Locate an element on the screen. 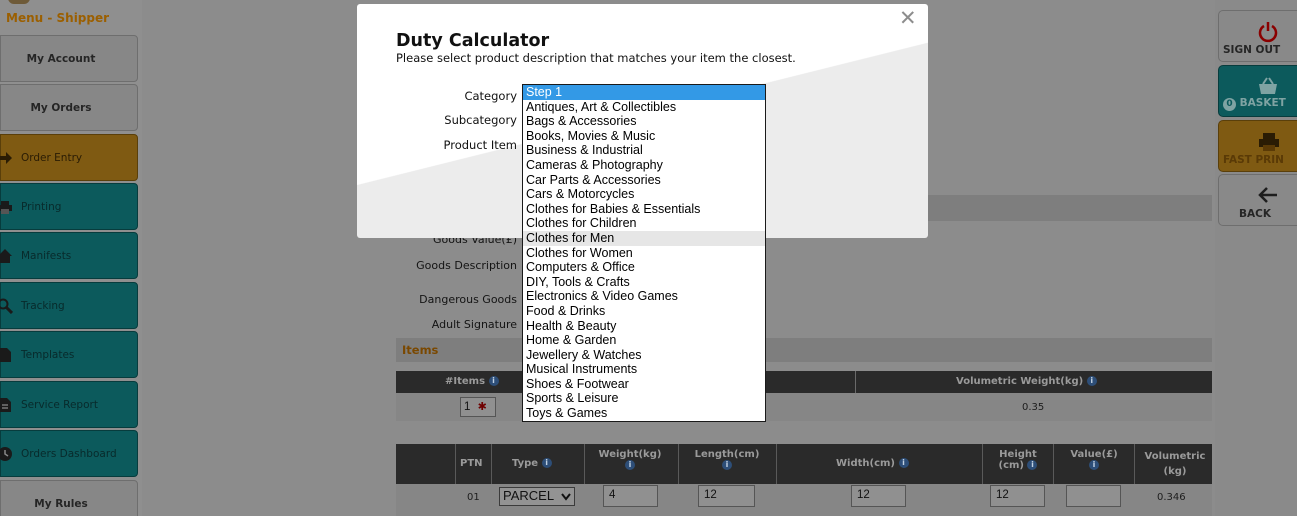 The image size is (1297, 516). clock-icon is located at coordinates (6, 454).